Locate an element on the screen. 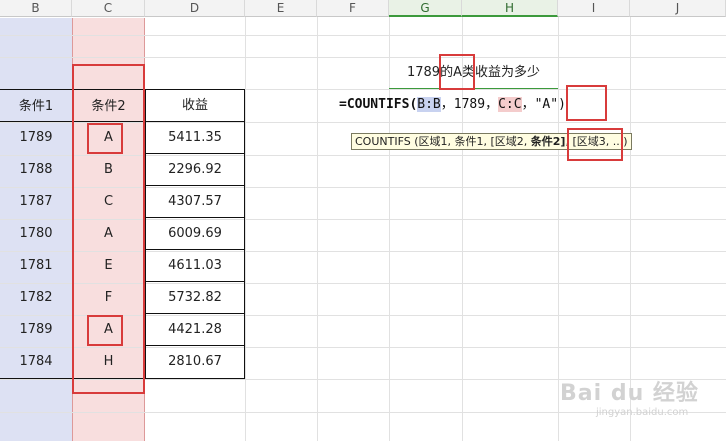  highlight-box-criteria2-arg is located at coordinates (586, 103).